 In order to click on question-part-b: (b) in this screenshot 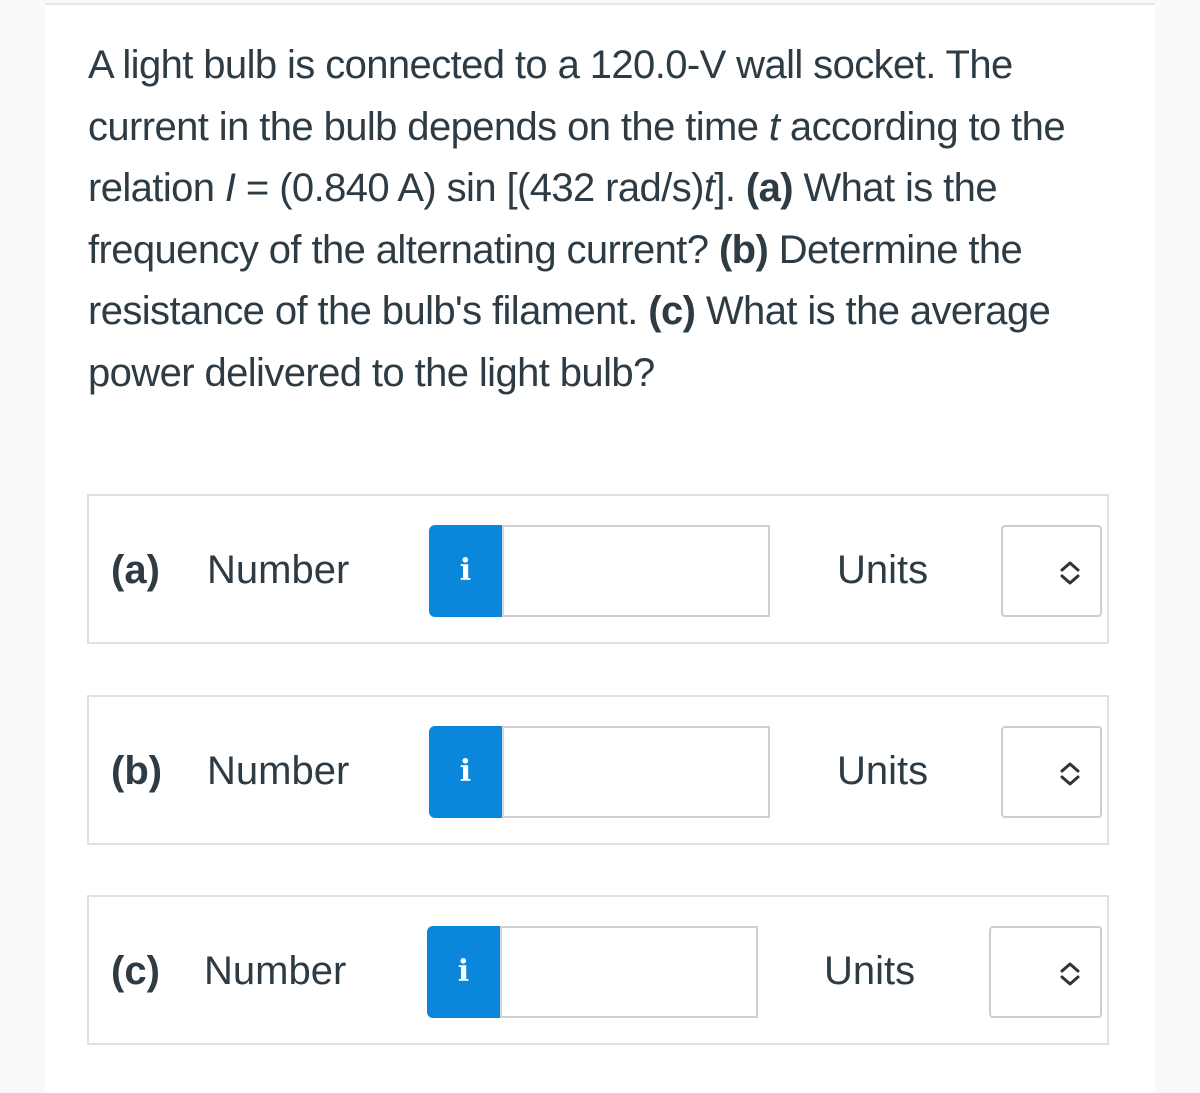, I will do `click(743, 249)`.